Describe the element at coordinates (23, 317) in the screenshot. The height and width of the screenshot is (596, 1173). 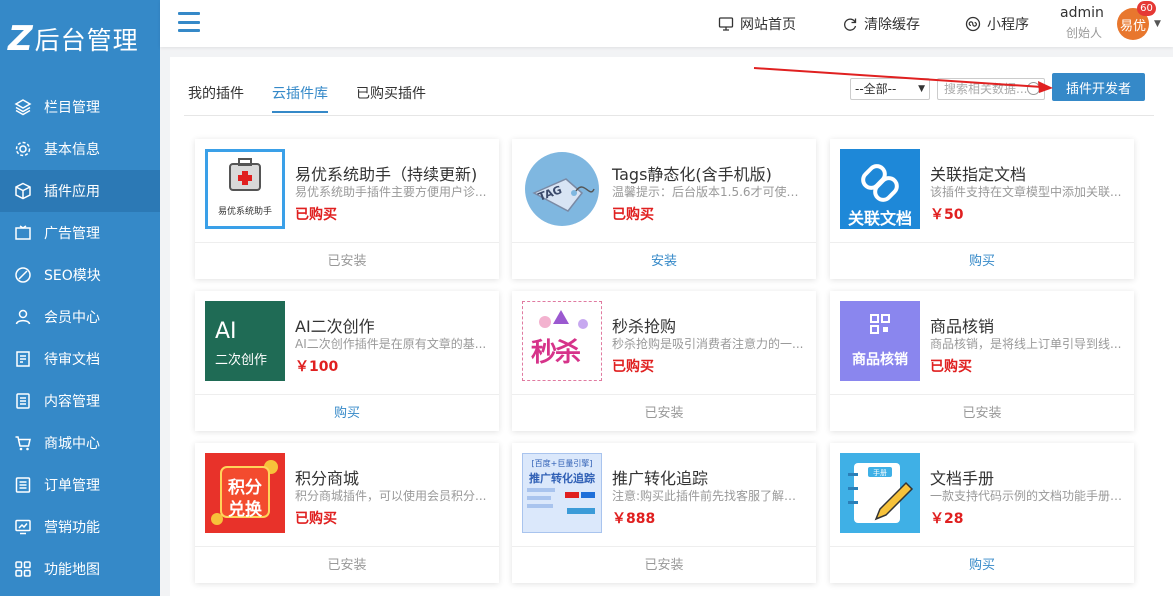
I see `user-icon` at that location.